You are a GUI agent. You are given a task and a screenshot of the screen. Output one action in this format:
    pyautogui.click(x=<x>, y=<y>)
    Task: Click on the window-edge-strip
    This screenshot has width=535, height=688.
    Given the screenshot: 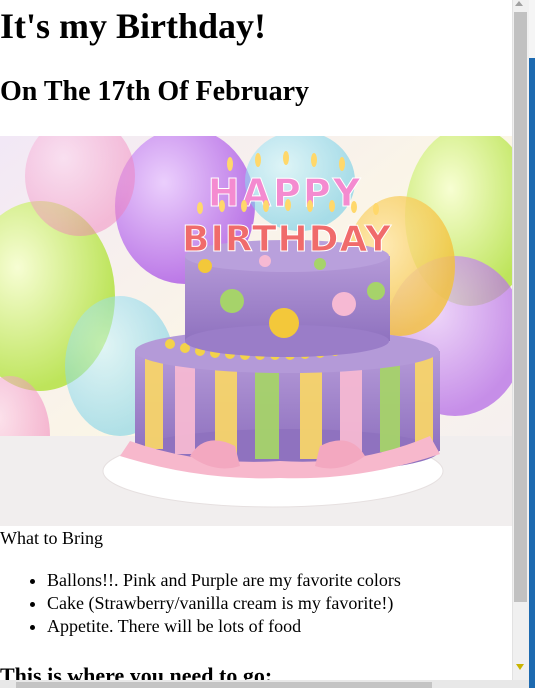 What is the action you would take?
    pyautogui.click(x=532, y=344)
    